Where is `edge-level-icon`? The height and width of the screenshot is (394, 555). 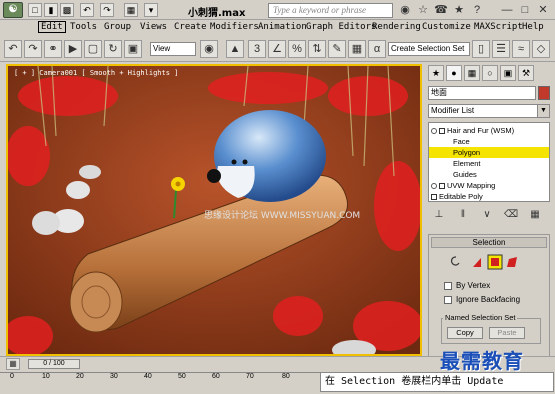
edge-level-icon is located at coordinates (477, 262).